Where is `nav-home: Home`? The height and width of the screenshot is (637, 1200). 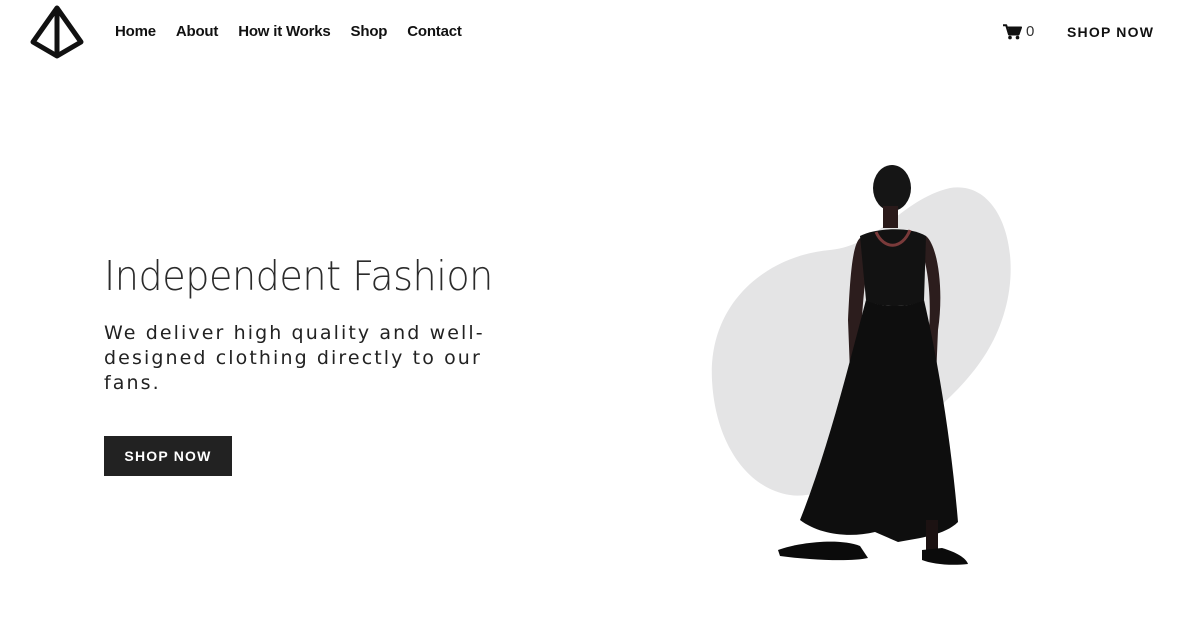
nav-home: Home is located at coordinates (135, 32).